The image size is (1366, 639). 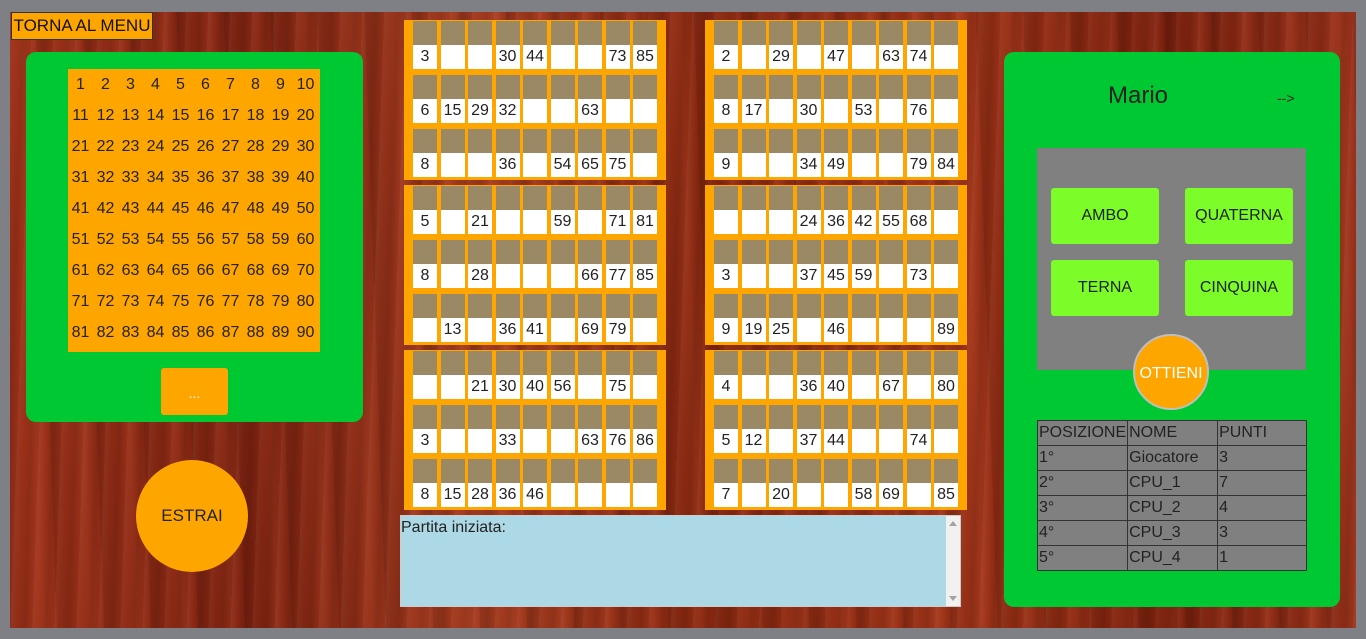 I want to click on cartella: 24 36 42 55 68 3 37 45 59 73 9 19 25 46 89, so click(x=836, y=265).